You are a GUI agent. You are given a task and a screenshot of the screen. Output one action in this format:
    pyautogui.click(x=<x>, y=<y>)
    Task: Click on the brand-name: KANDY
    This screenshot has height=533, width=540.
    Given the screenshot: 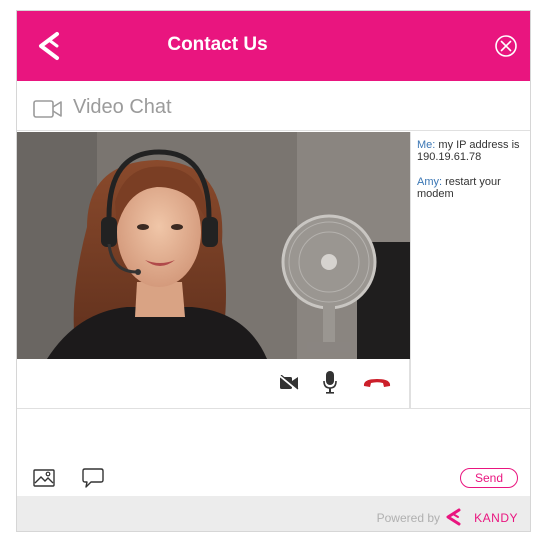 What is the action you would take?
    pyautogui.click(x=496, y=518)
    